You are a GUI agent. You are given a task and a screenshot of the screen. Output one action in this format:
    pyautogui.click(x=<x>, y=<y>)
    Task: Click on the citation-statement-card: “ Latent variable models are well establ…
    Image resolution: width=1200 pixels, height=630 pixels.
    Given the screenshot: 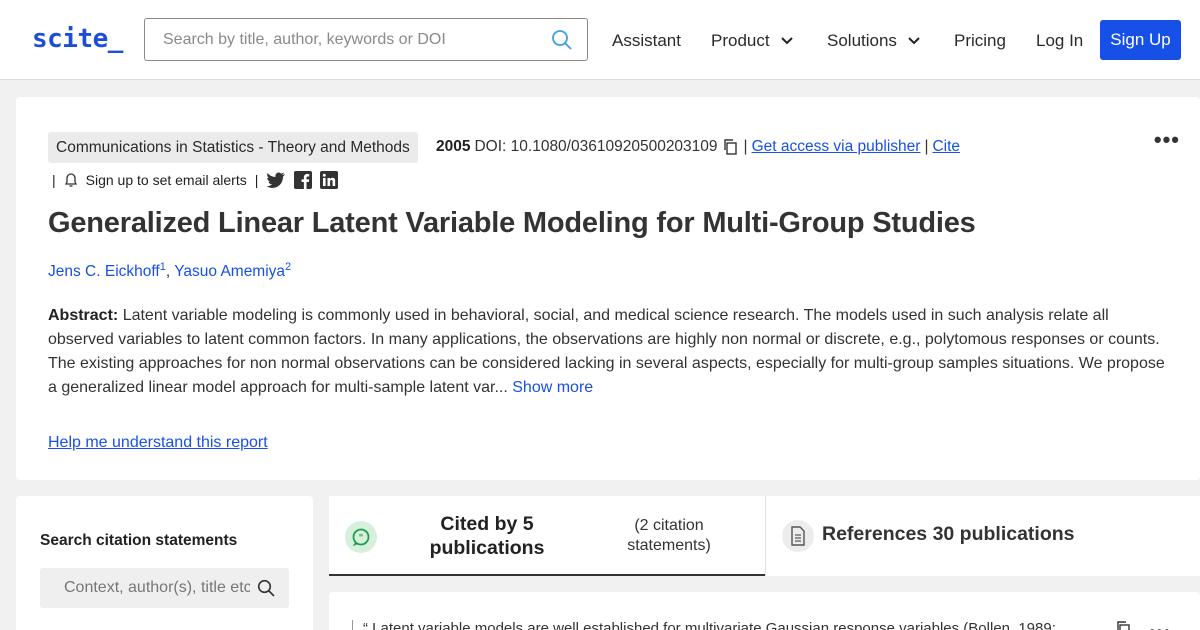 What is the action you would take?
    pyautogui.click(x=764, y=611)
    